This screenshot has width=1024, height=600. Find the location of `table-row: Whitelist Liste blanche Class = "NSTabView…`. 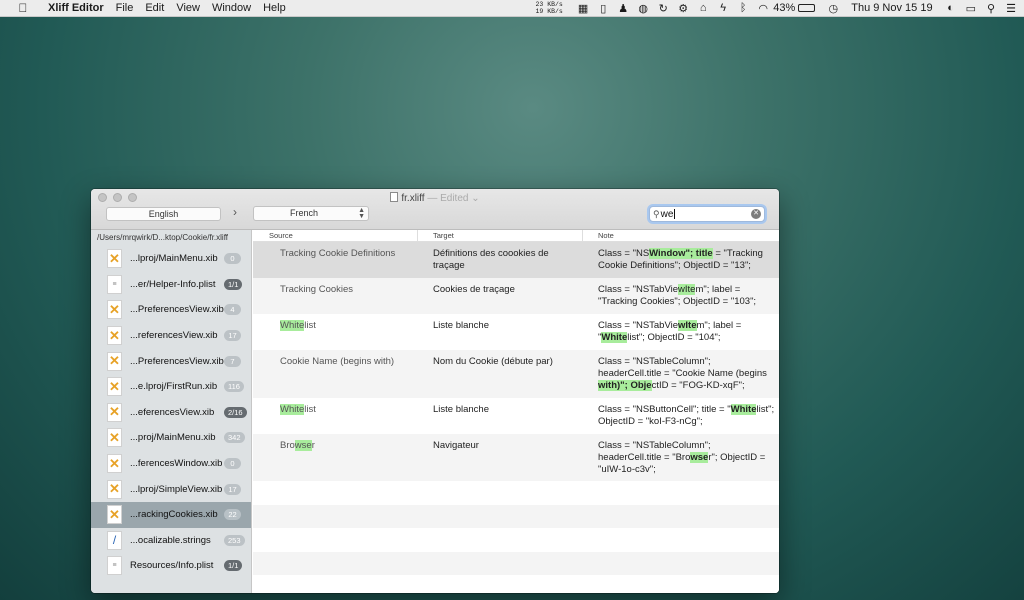

table-row: Whitelist Liste blanche Class = "NSTabView… is located at coordinates (516, 332).